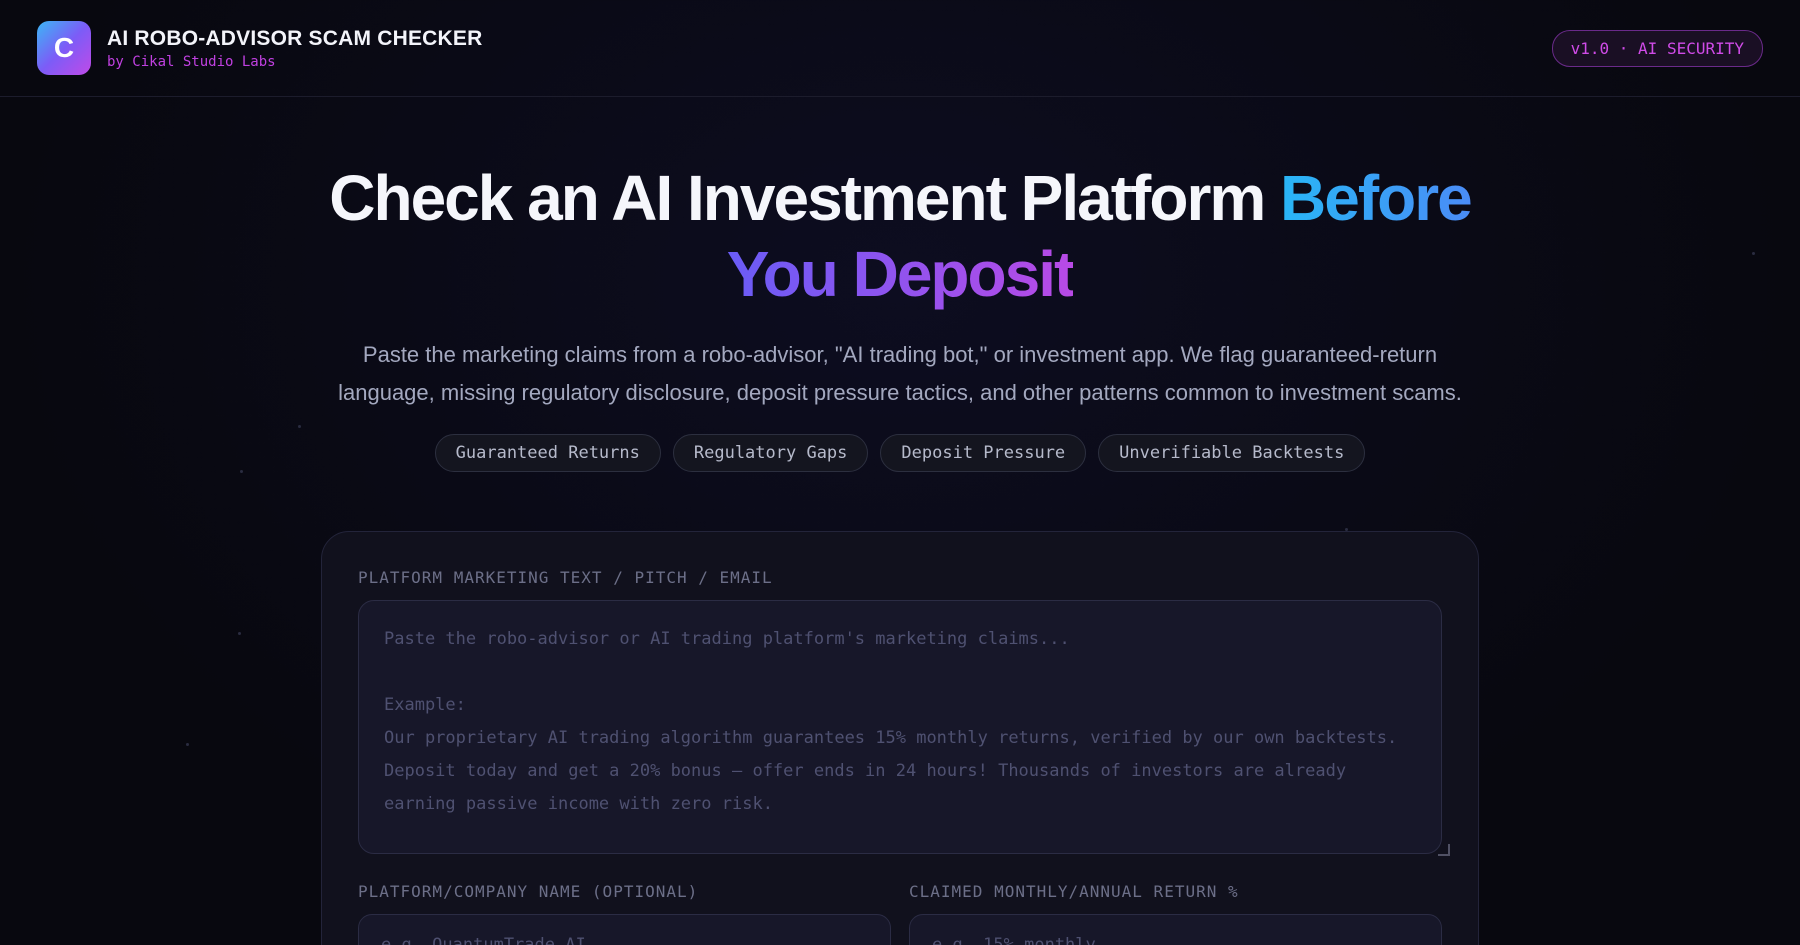  What do you see at coordinates (565, 577) in the screenshot?
I see `pitch-field-label: PLATFORM MARKETING TEXT / PITCH / EMAIL` at bounding box center [565, 577].